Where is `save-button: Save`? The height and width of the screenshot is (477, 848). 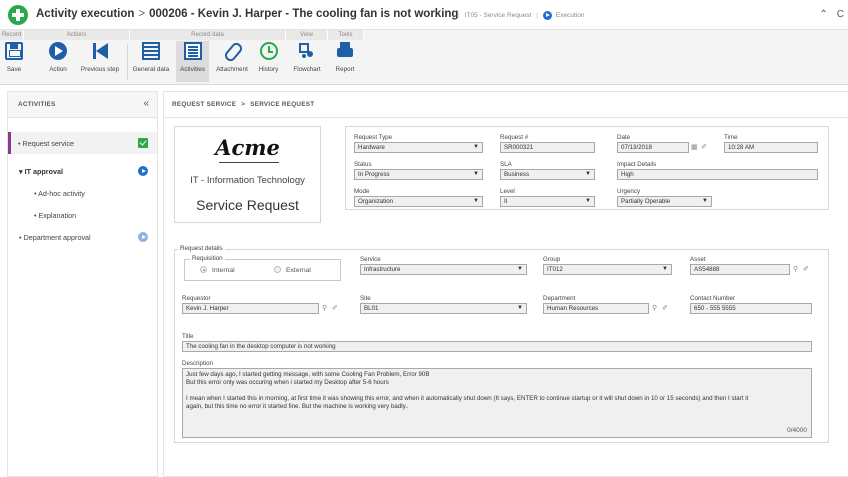 save-button: Save is located at coordinates (14, 57).